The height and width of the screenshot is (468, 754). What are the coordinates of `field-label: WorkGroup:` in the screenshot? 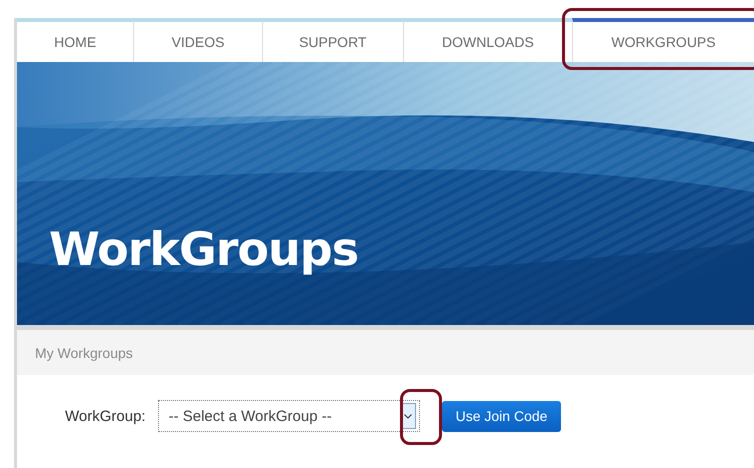 It's located at (105, 416).